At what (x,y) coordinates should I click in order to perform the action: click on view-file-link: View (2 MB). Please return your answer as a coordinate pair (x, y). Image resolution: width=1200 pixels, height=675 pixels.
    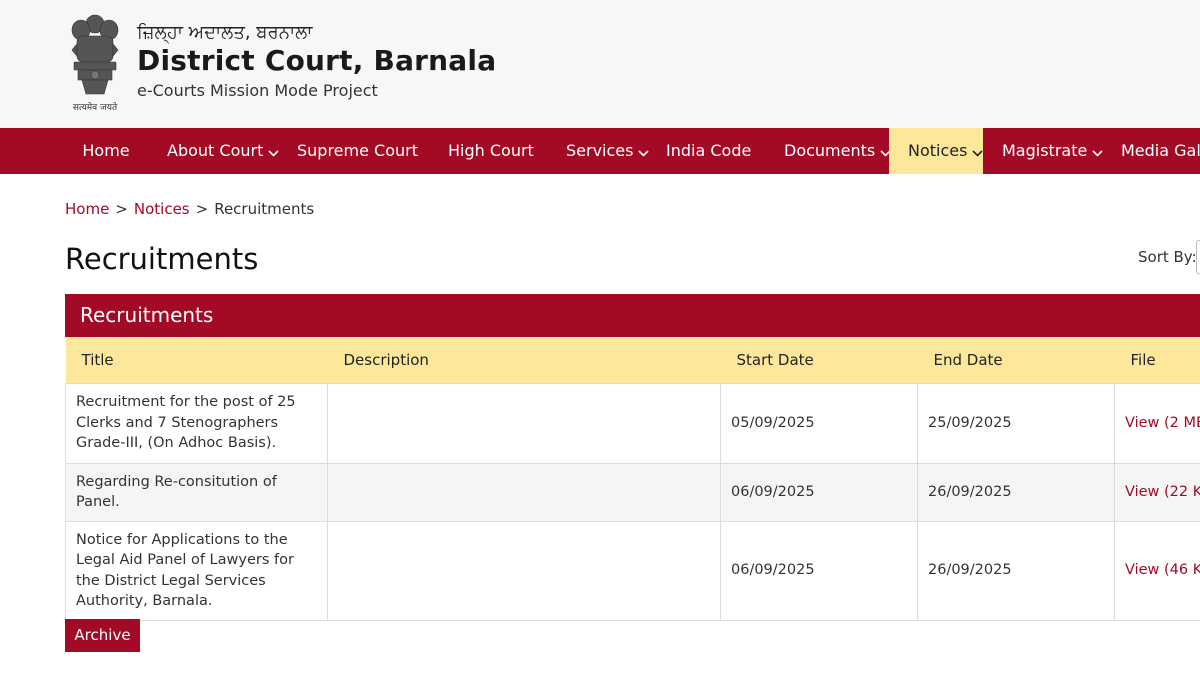
    Looking at the image, I should click on (1162, 423).